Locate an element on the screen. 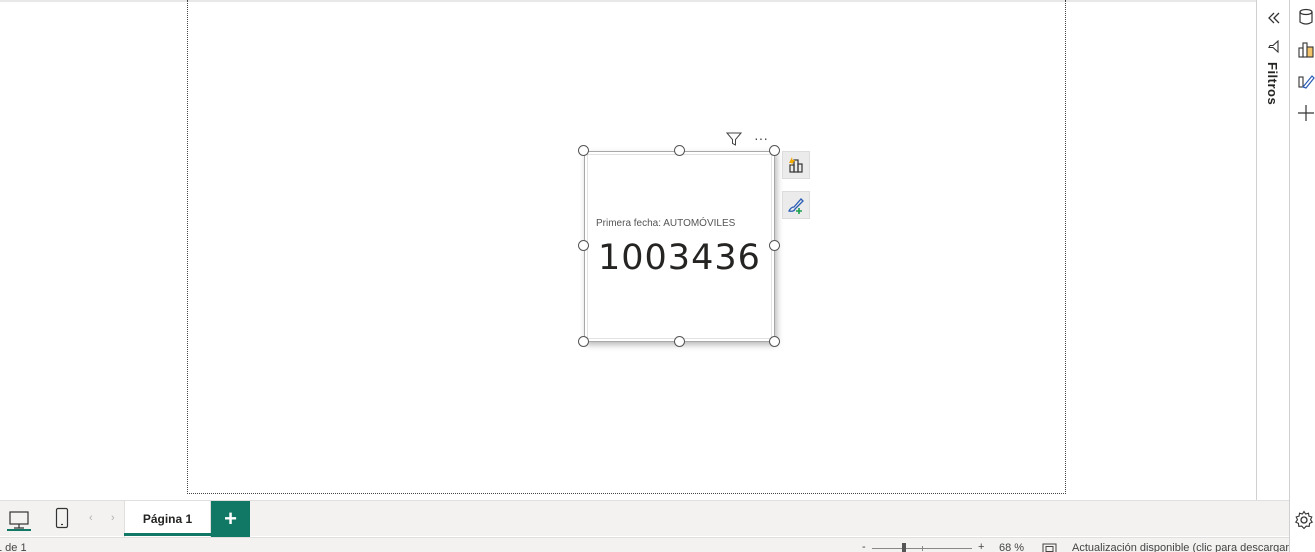 Image resolution: width=1315 pixels, height=552 pixels. resize-handle-bottom-right is located at coordinates (774, 341).